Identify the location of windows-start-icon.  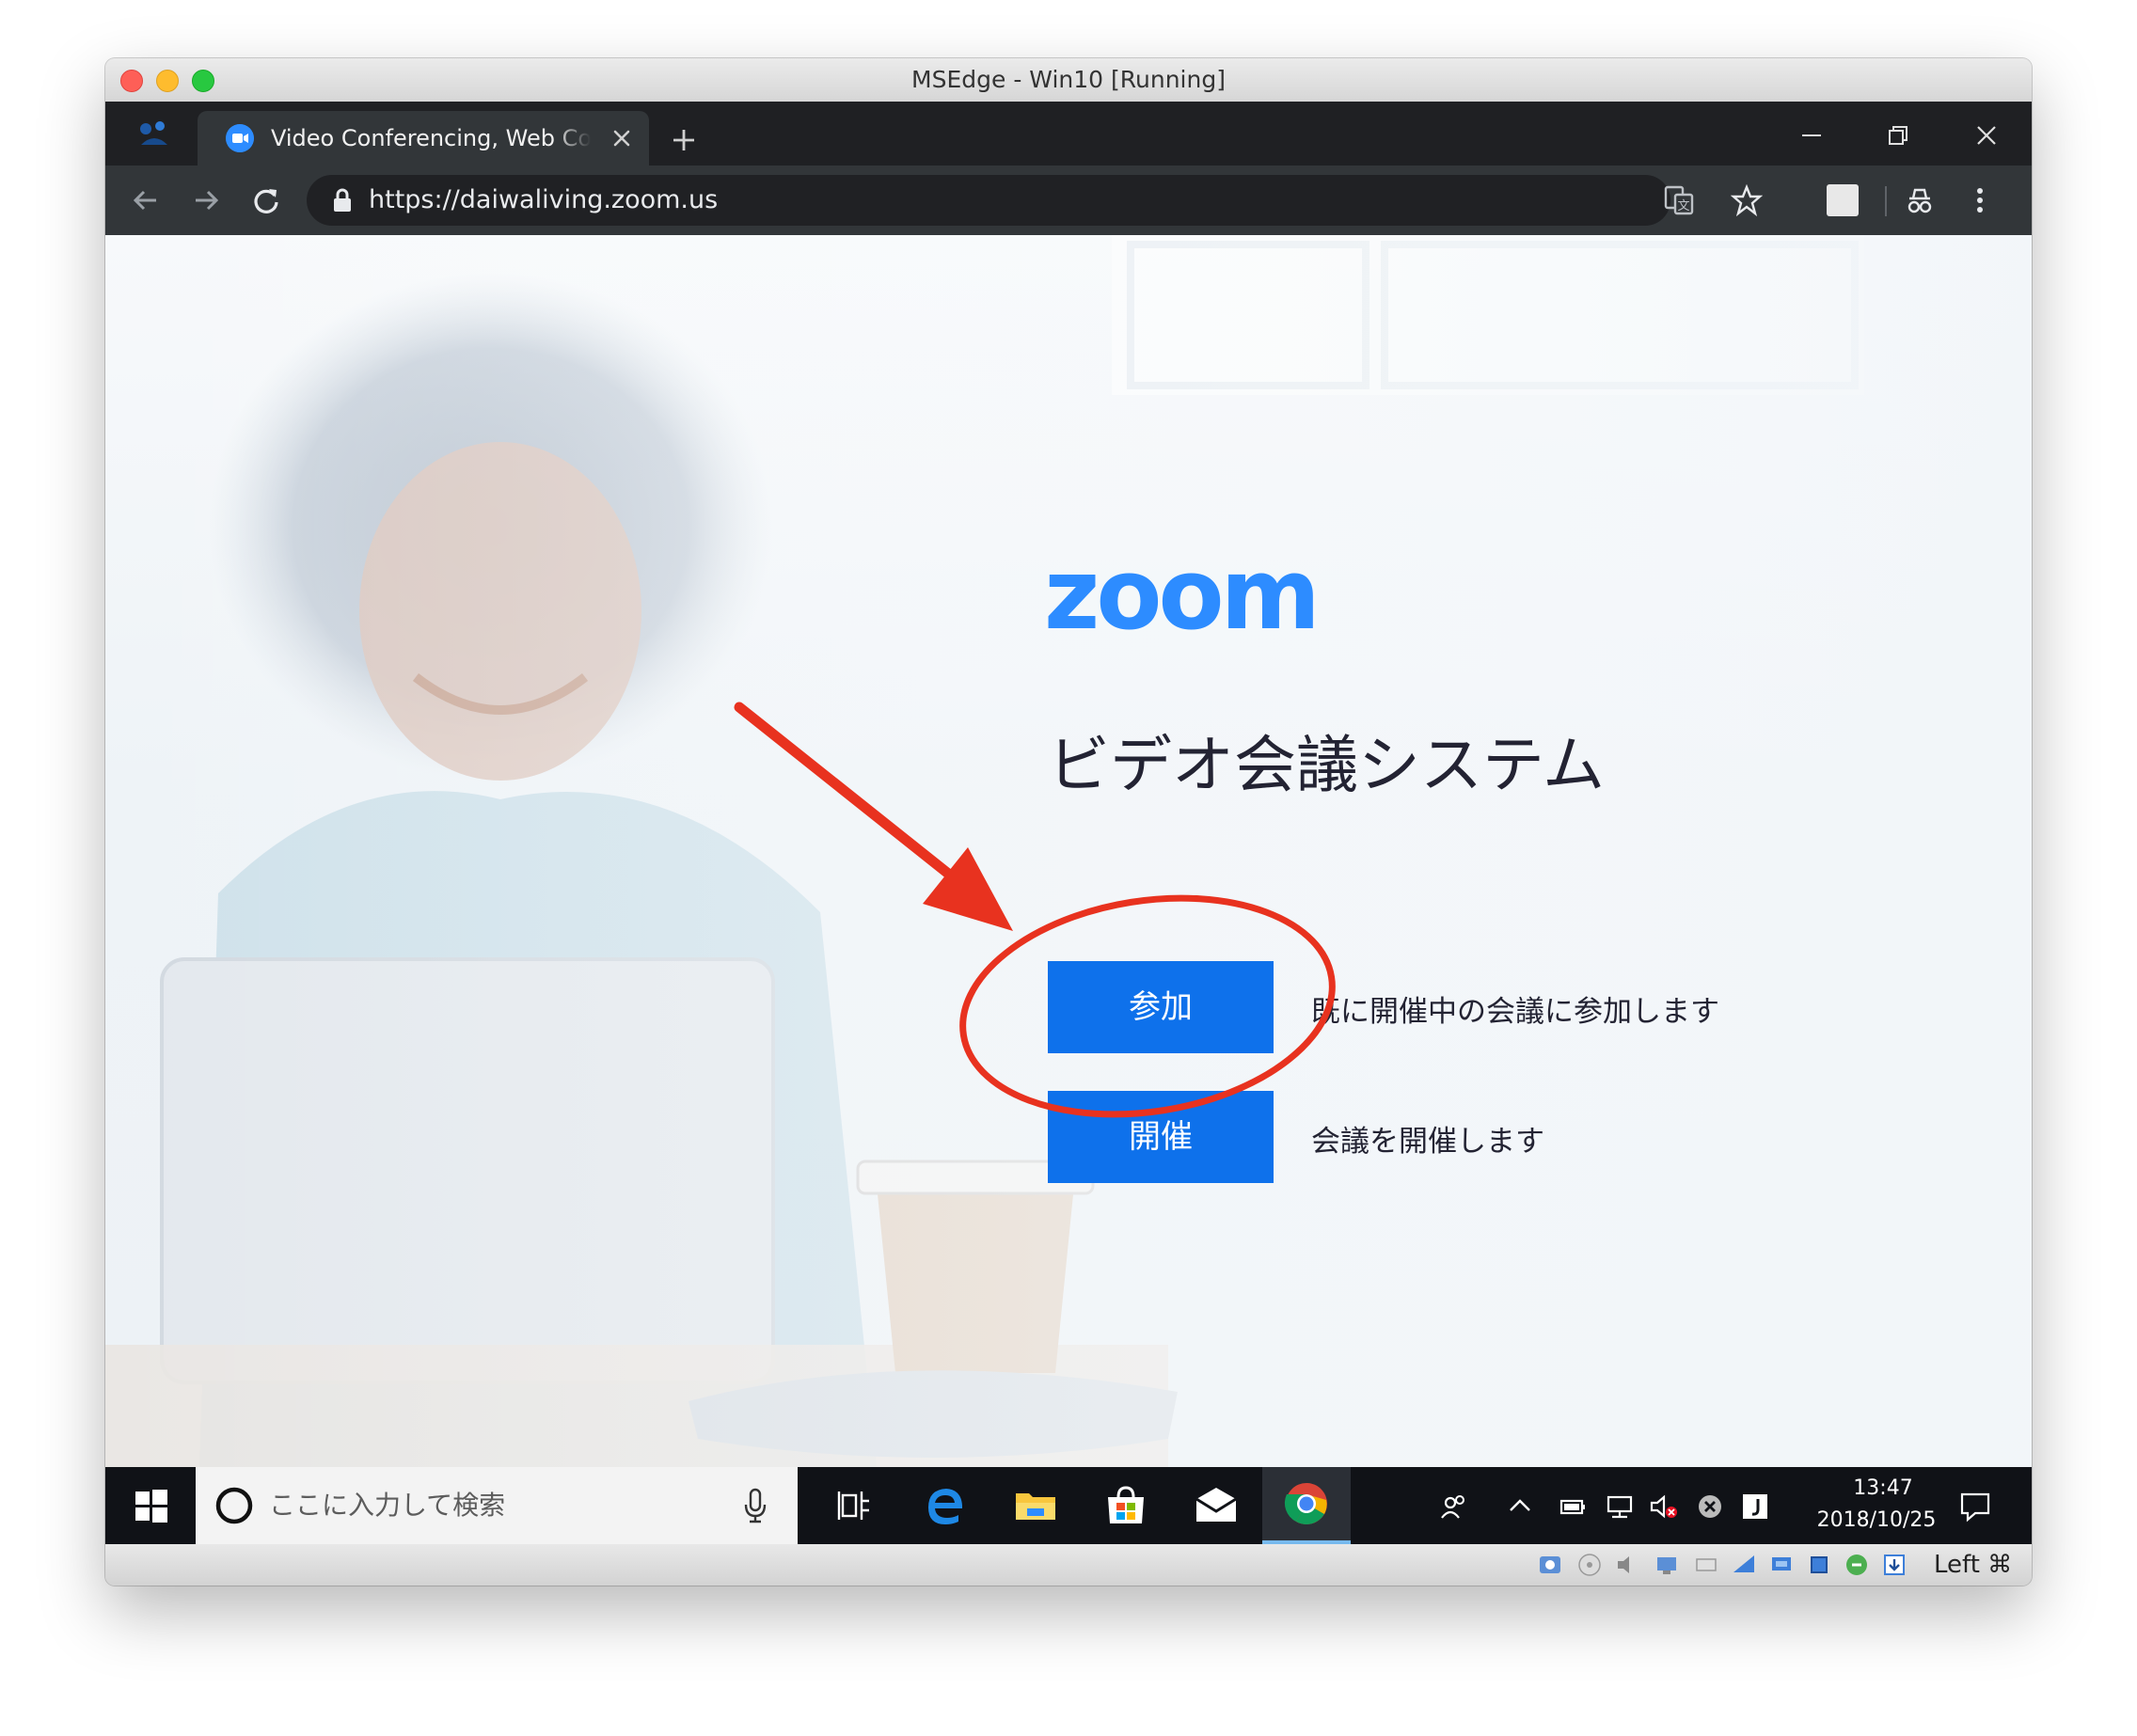
(151, 1505).